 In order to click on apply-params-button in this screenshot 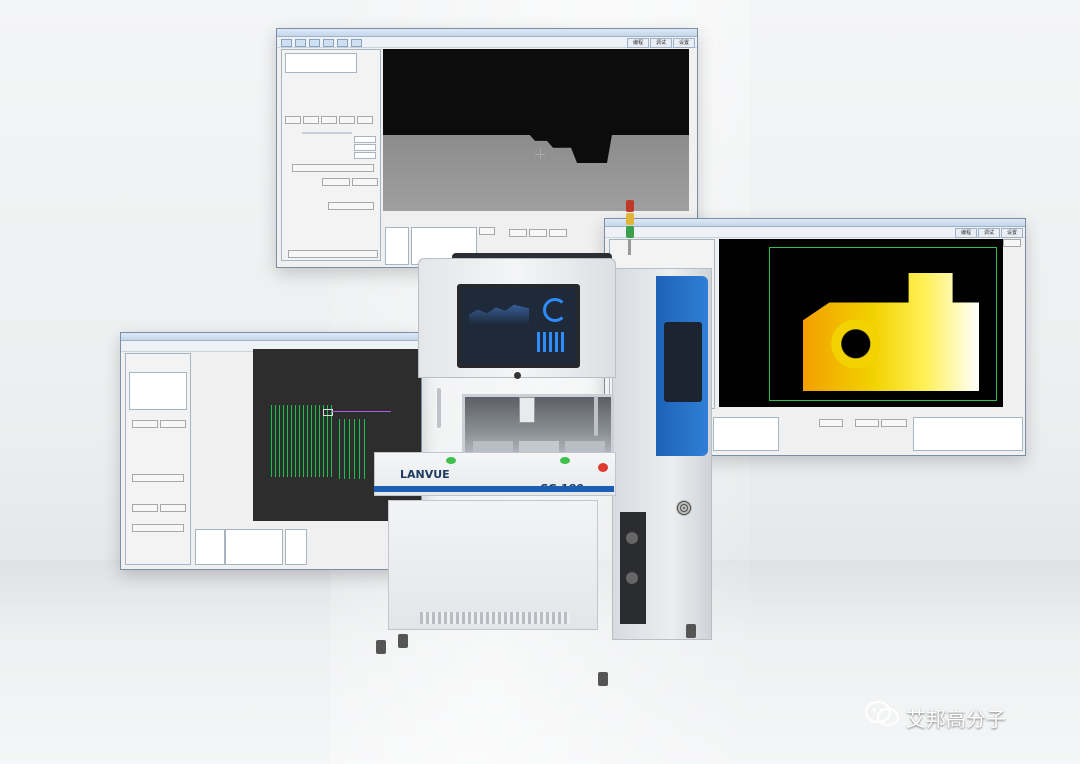, I will do `click(333, 168)`.